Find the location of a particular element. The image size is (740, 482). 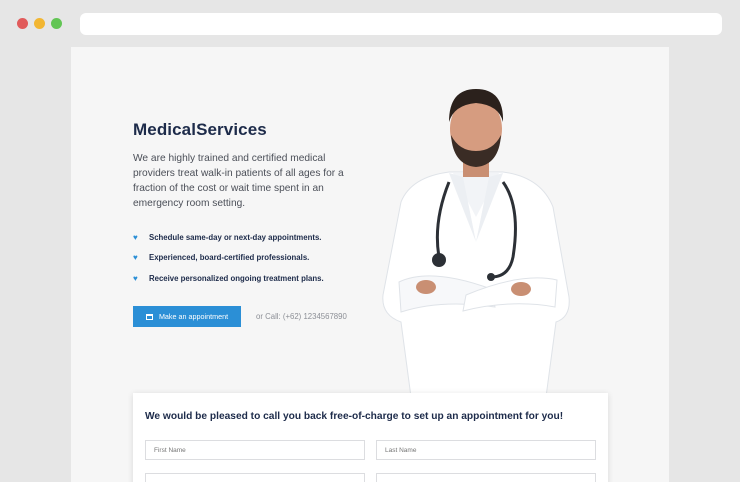

maximize-dot is located at coordinates (56, 23).